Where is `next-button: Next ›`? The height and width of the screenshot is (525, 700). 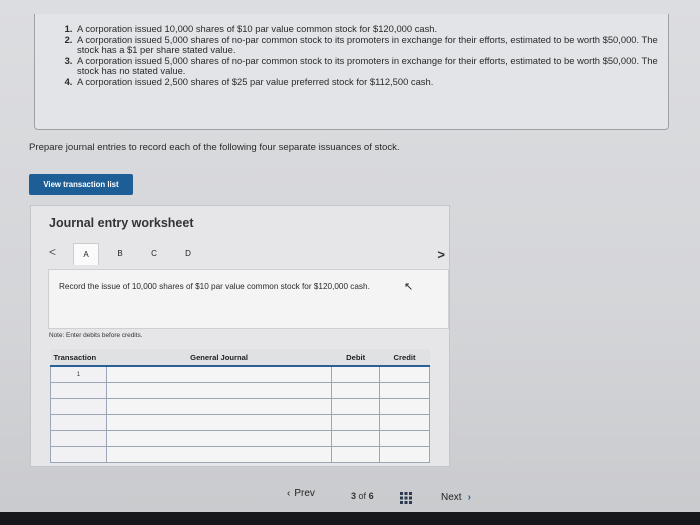
next-button: Next › is located at coordinates (456, 497).